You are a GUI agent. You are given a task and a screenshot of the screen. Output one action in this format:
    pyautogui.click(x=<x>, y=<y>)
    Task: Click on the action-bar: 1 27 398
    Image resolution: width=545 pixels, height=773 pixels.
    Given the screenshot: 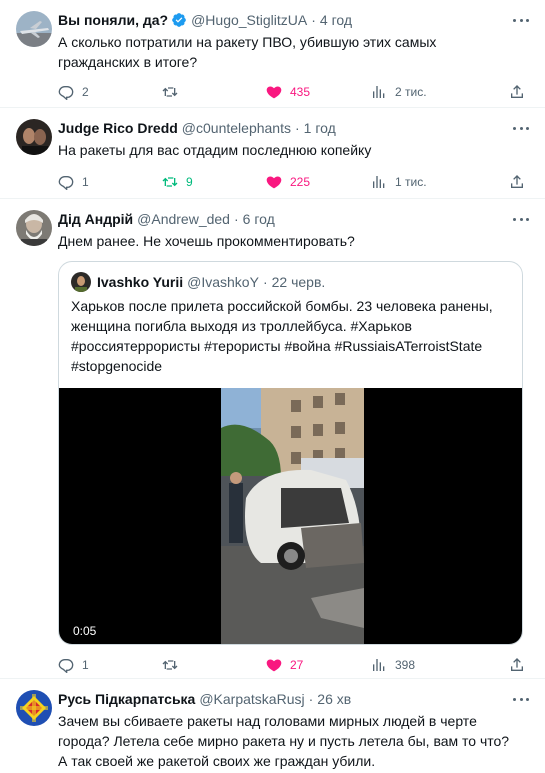 What is the action you would take?
    pyautogui.click(x=293, y=665)
    